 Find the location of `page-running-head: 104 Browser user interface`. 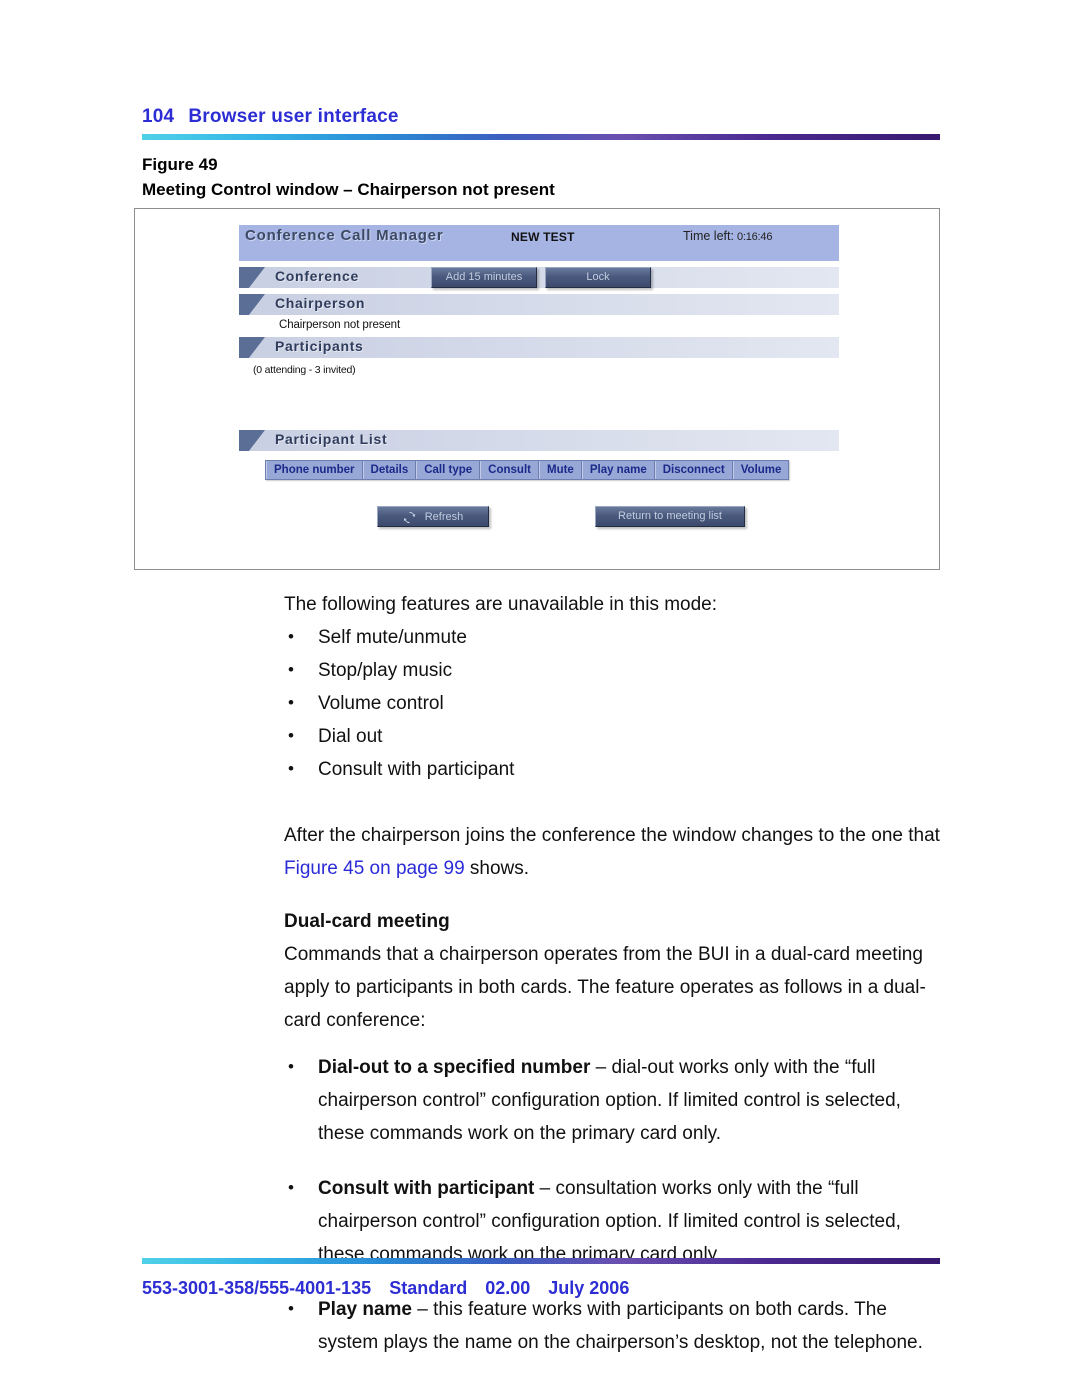

page-running-head: 104 Browser user interface is located at coordinates (541, 123).